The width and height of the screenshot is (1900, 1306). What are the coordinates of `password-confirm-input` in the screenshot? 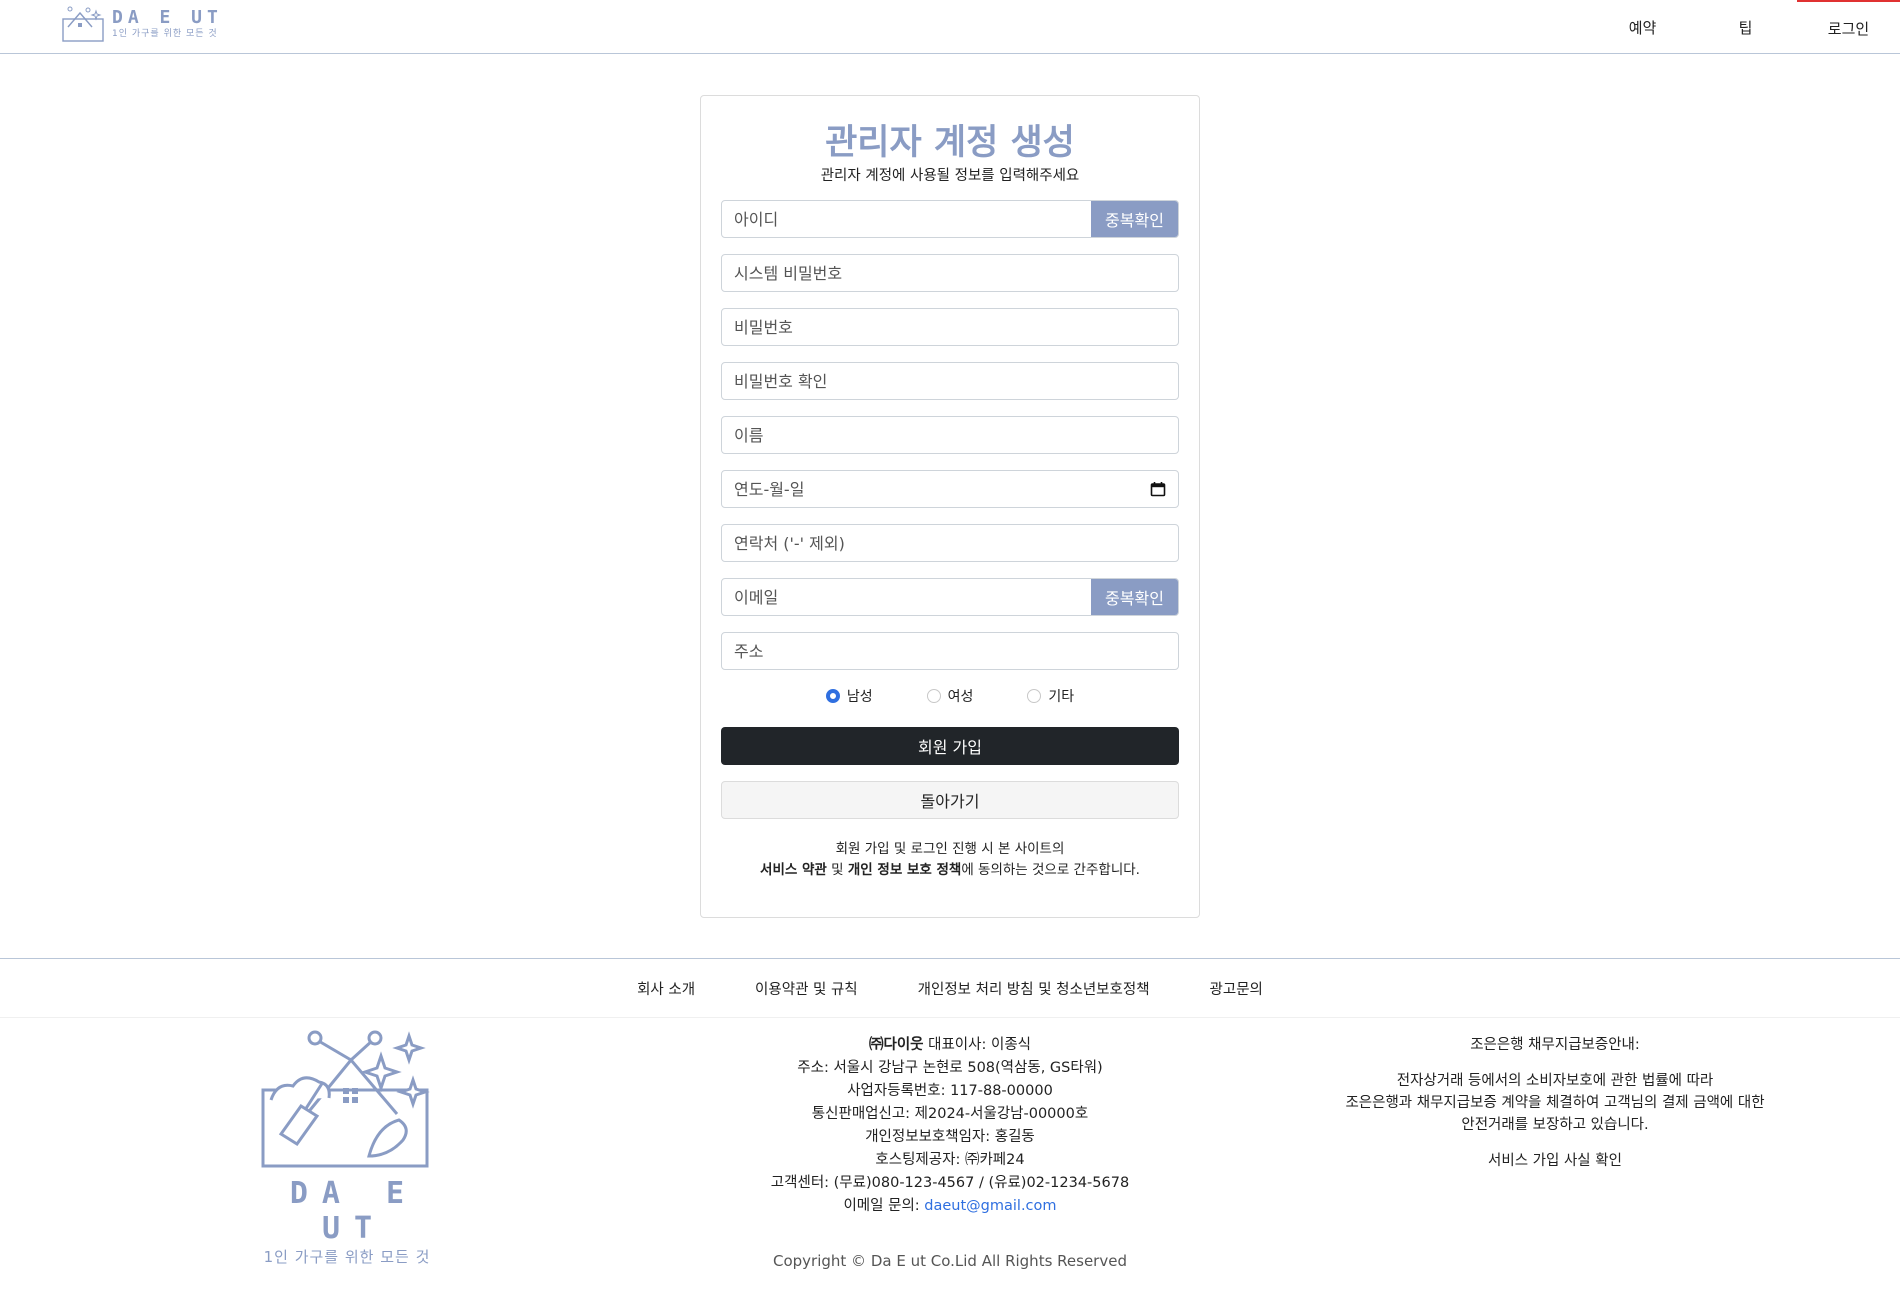 It's located at (950, 381).